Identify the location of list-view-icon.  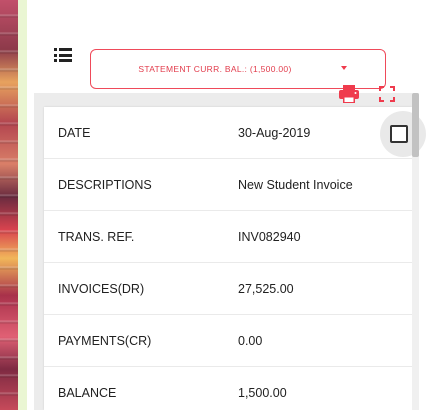
(63, 55).